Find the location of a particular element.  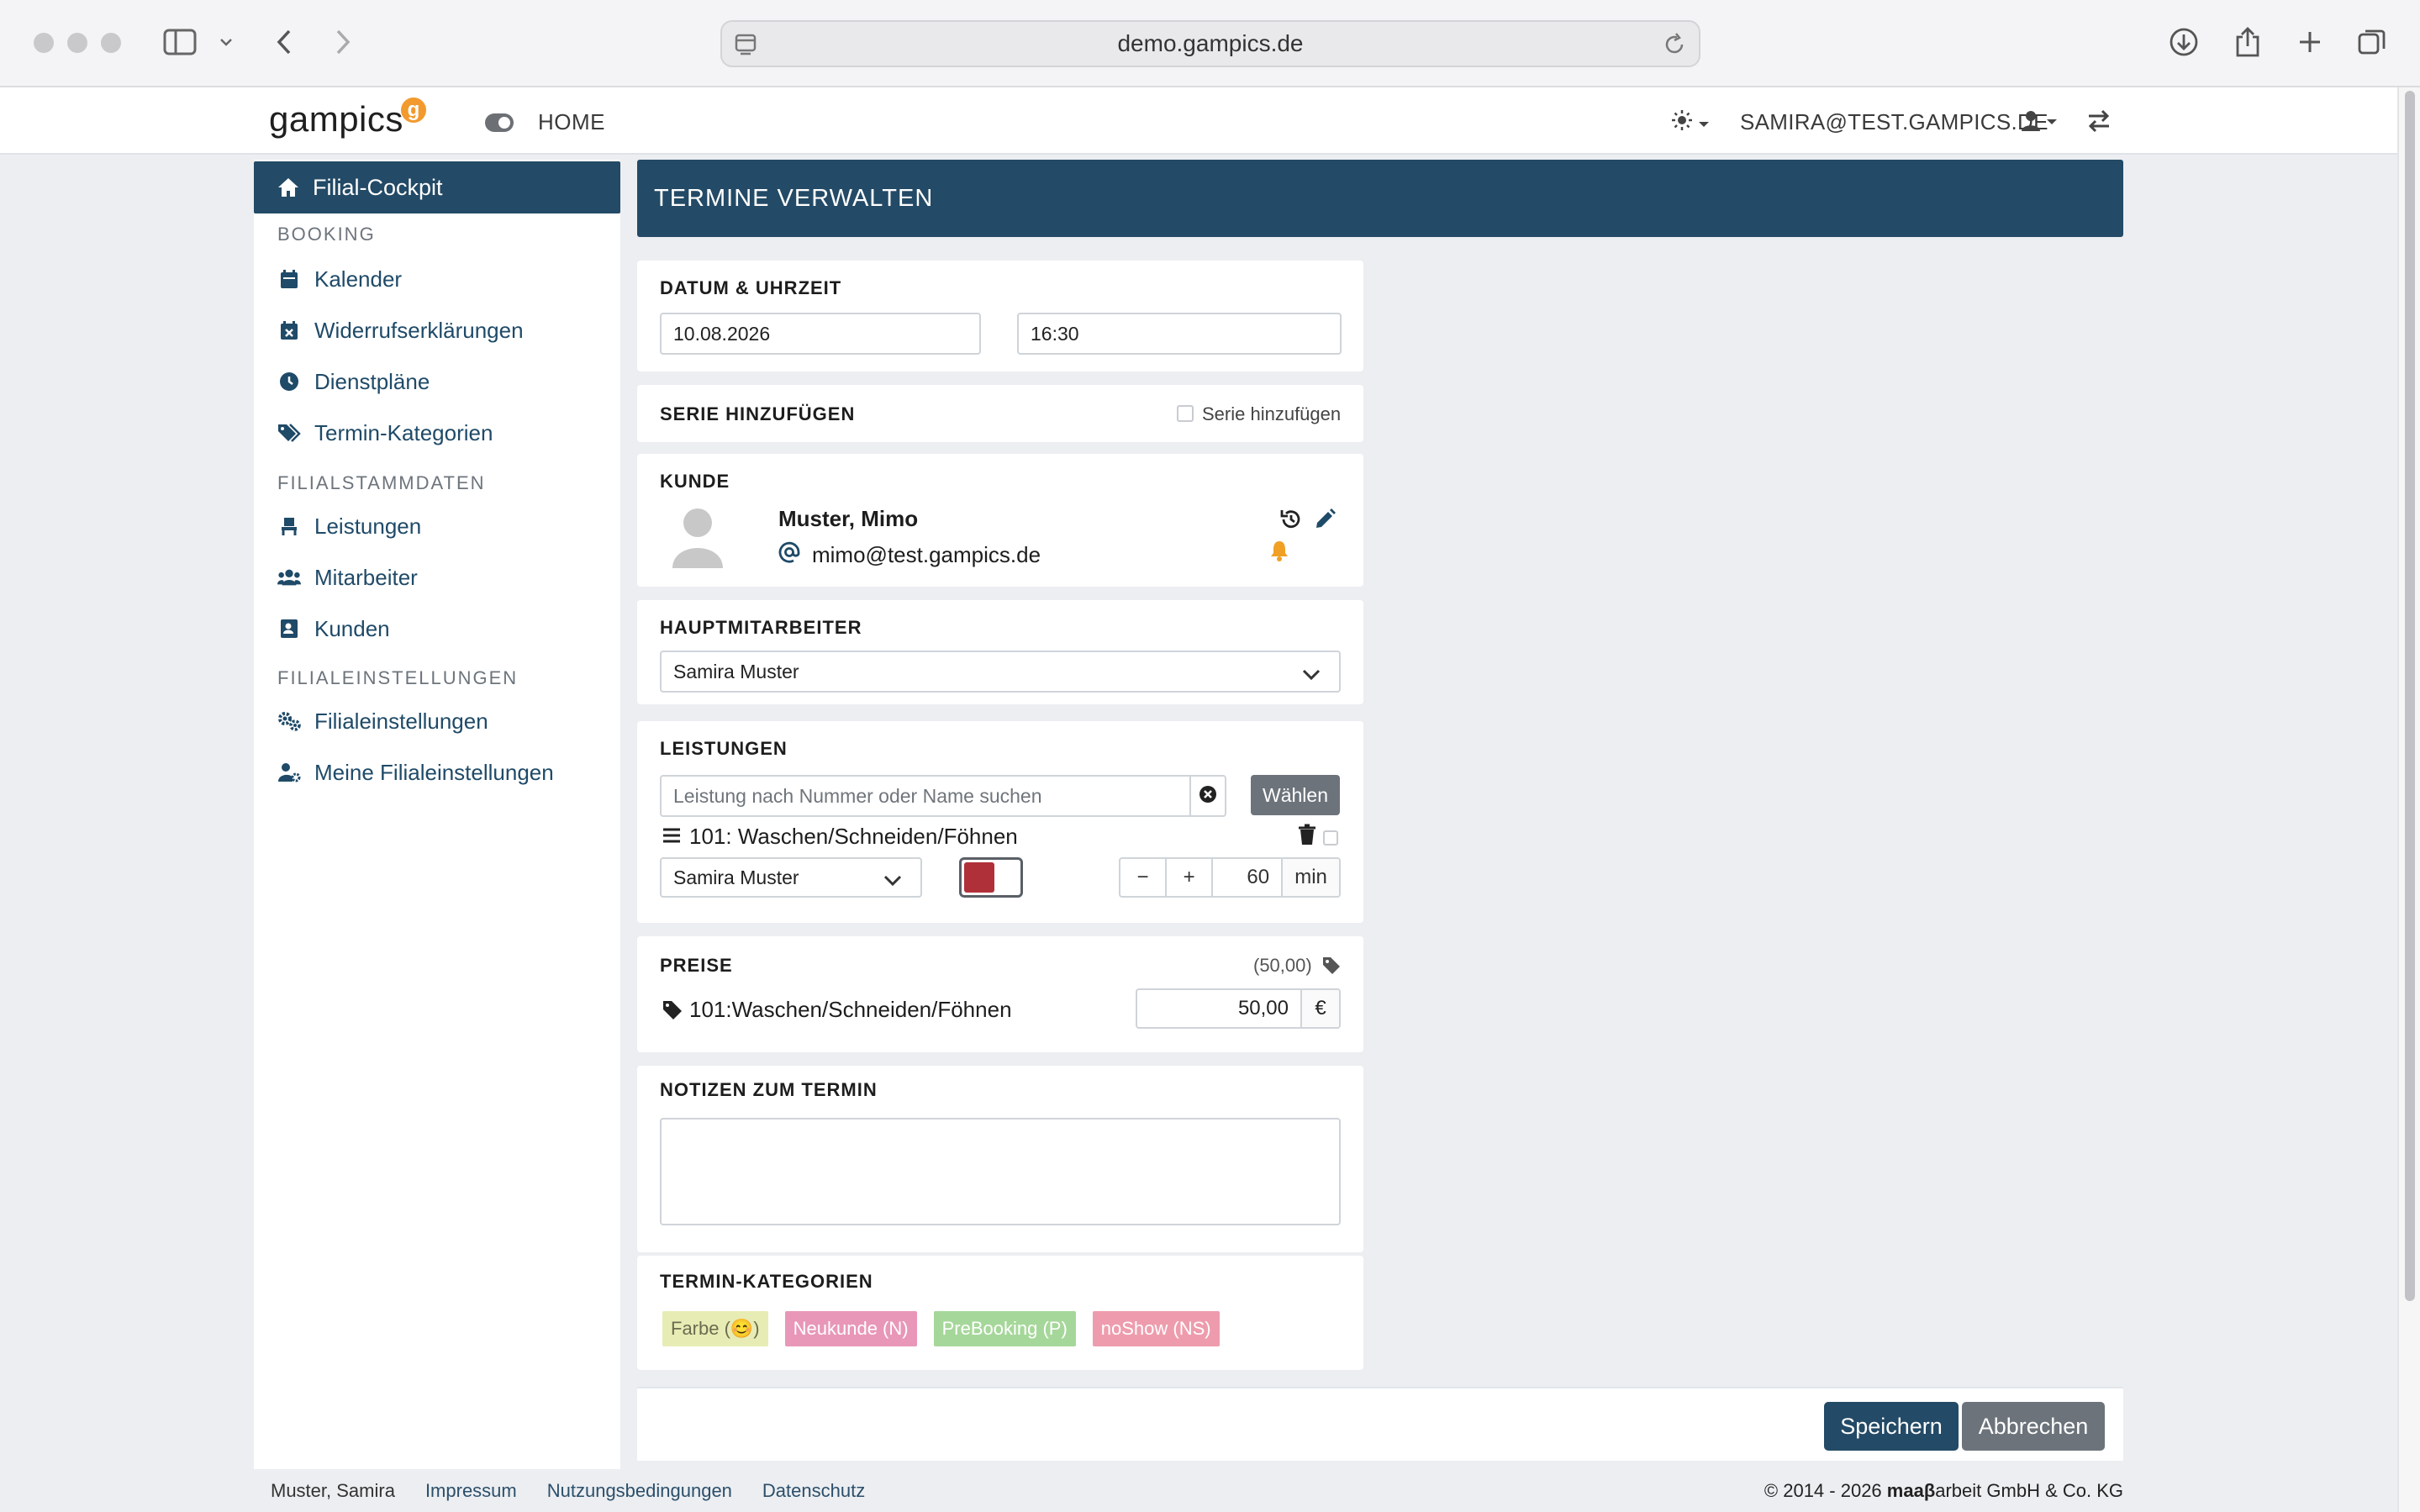

cancel-button: Abbrechen is located at coordinates (2033, 1427).